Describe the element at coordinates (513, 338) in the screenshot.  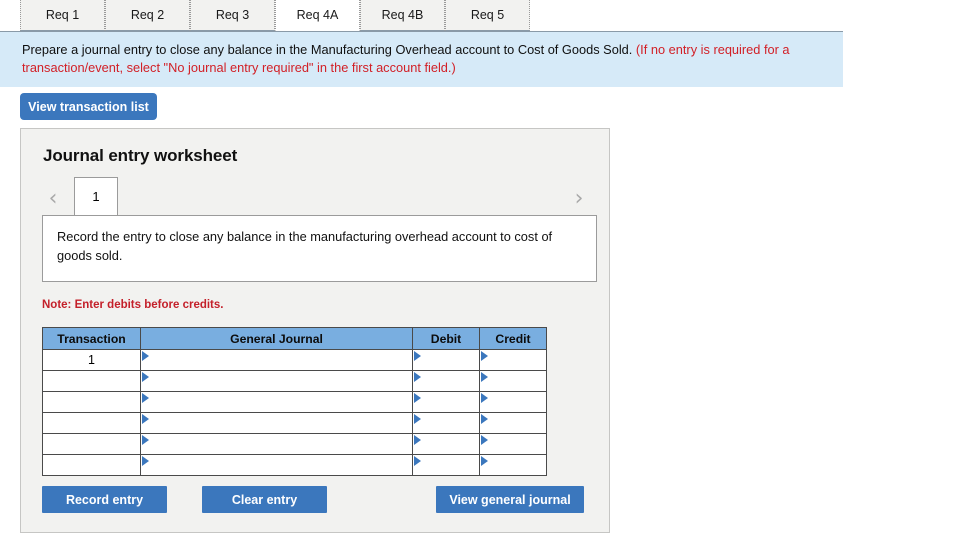
I see `column-header-credit: Credit` at that location.